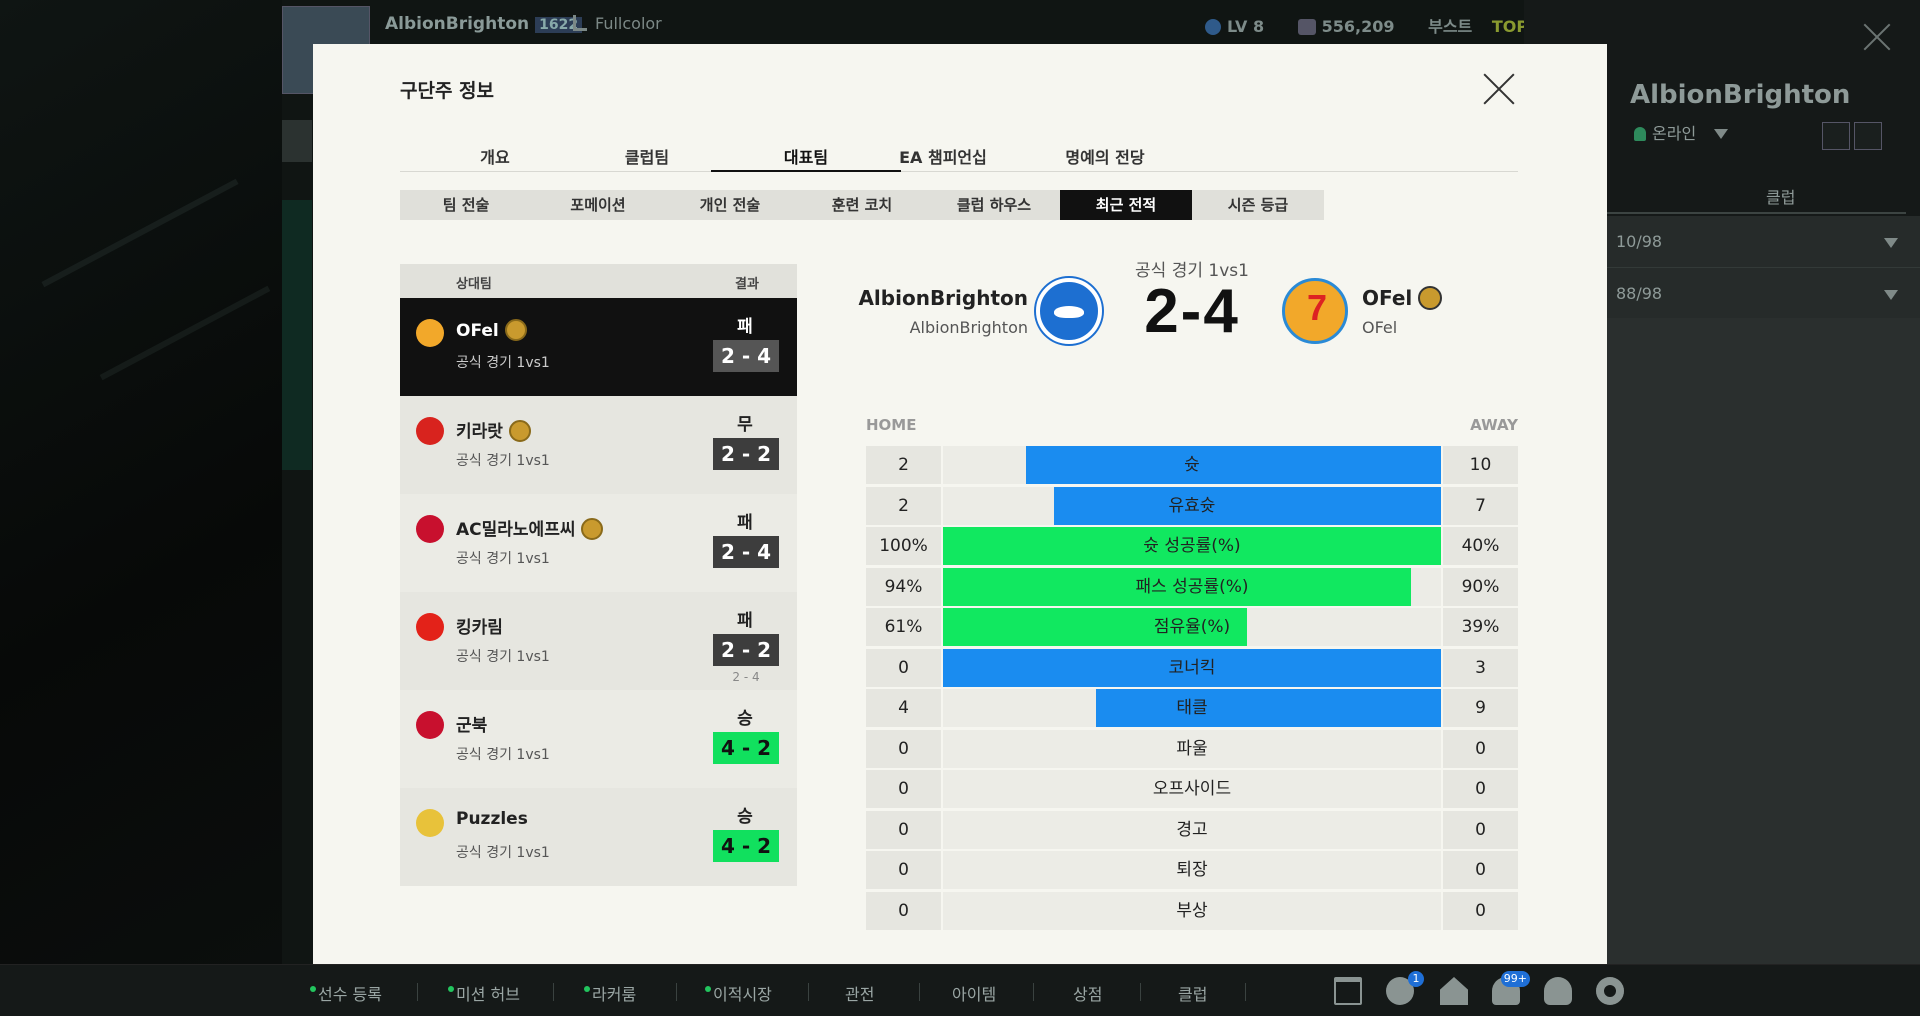  I want to click on stat-bar-area: 부상, so click(1192, 910).